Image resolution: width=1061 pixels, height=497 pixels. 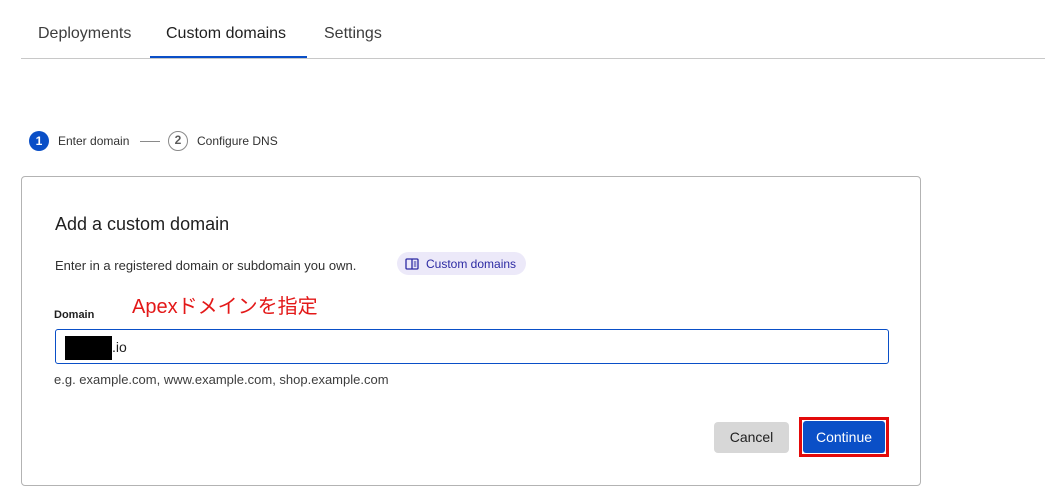 What do you see at coordinates (353, 34) in the screenshot?
I see `tab-settings: Settings` at bounding box center [353, 34].